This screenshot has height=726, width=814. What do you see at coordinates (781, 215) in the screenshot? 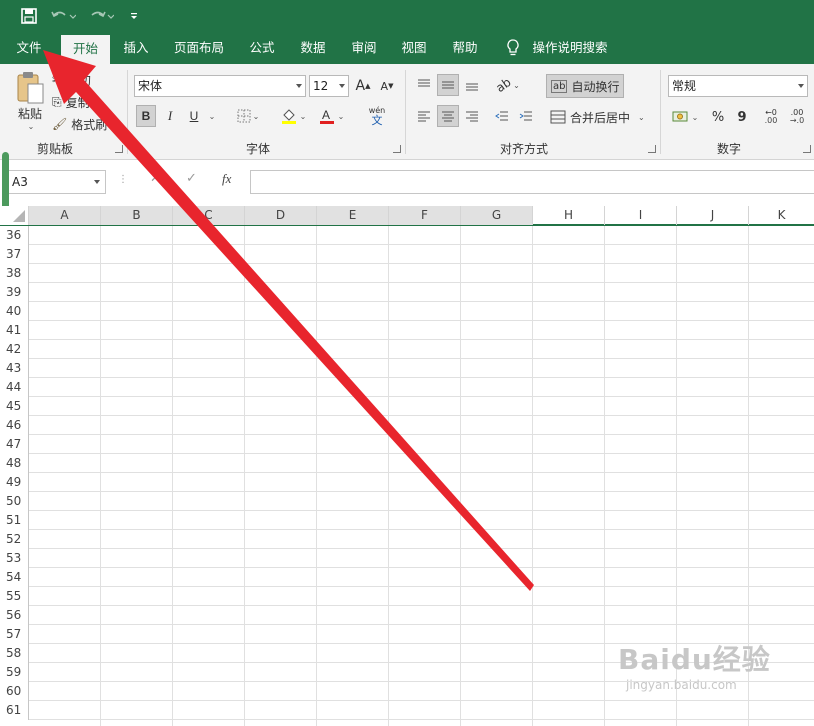
I see `column-header-k: K` at bounding box center [781, 215].